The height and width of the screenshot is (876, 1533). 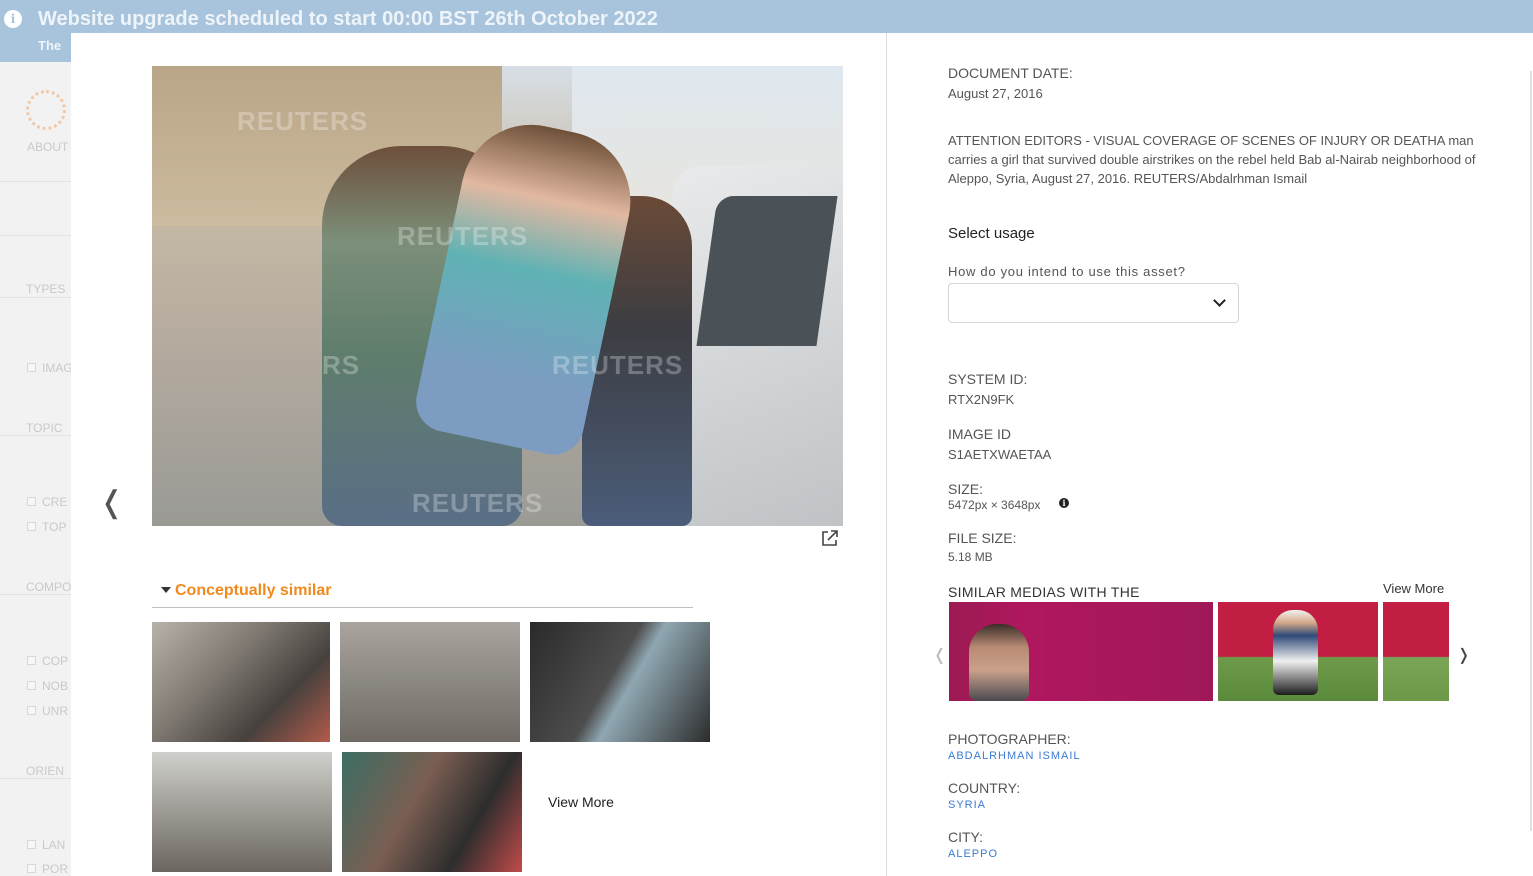 What do you see at coordinates (886, 454) in the screenshot?
I see `panel-divider` at bounding box center [886, 454].